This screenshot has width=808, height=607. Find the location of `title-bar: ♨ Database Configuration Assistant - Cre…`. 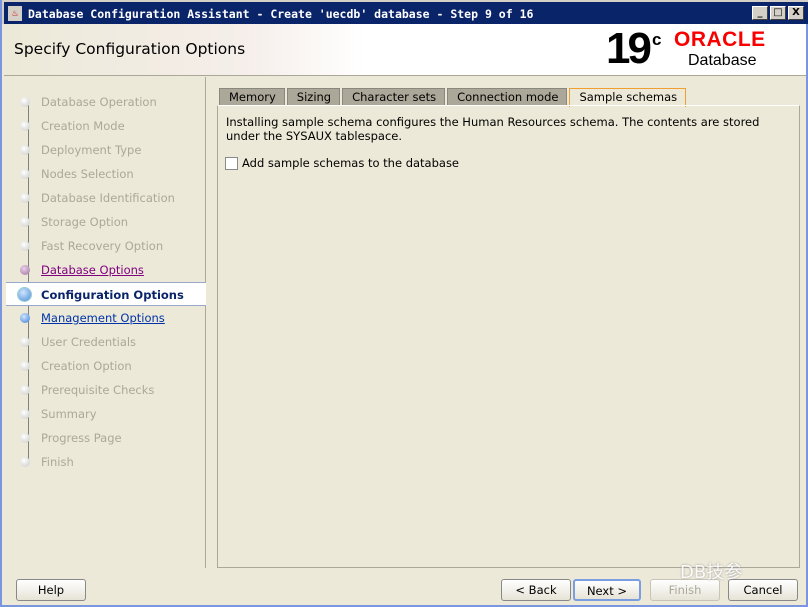

title-bar: ♨ Database Configuration Assistant - Cre… is located at coordinates (405, 12).